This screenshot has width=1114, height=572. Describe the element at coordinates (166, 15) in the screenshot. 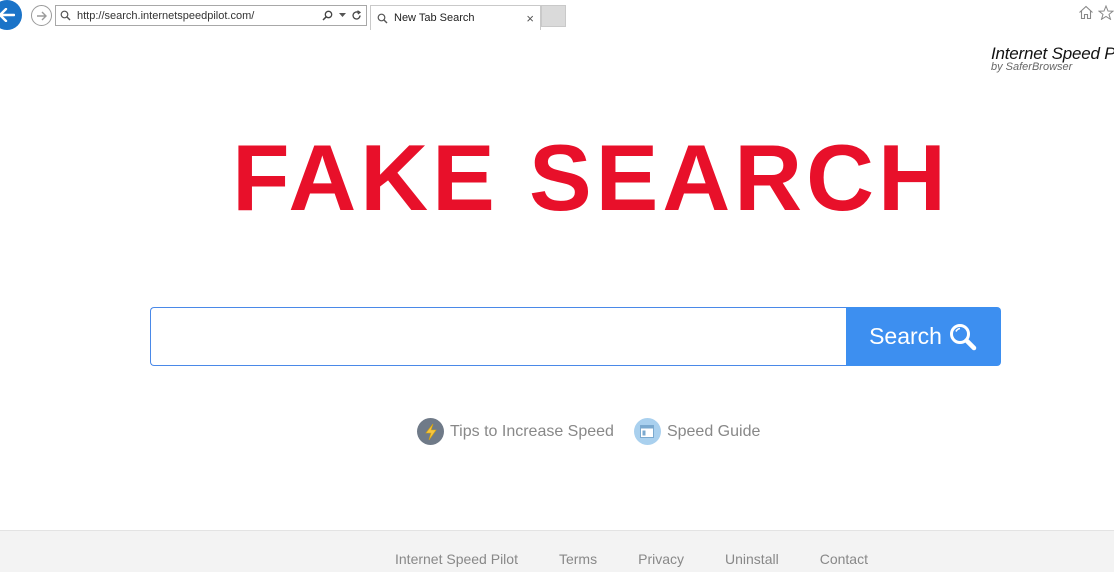

I see `address-url: http://search.internetspeedpilot.com/` at that location.